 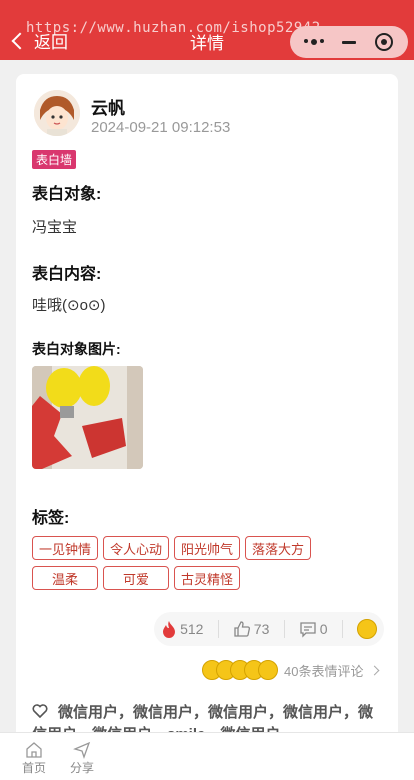 I want to click on tears-of-joy-emoji-icon, so click(x=268, y=670).